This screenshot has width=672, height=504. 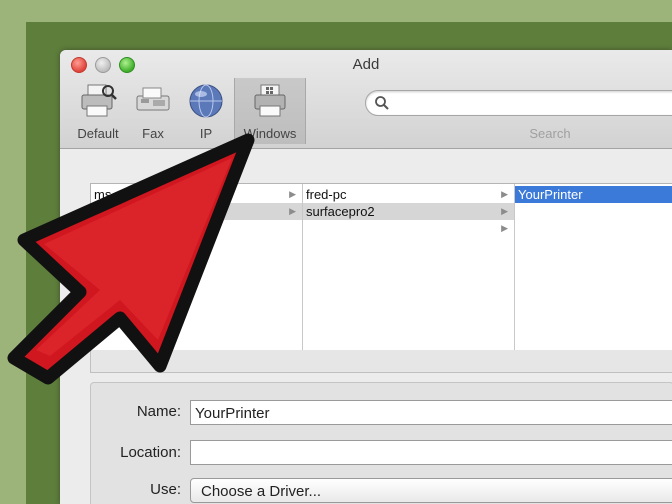 I want to click on browser-column-3: YourPrinter, so click(x=593, y=267).